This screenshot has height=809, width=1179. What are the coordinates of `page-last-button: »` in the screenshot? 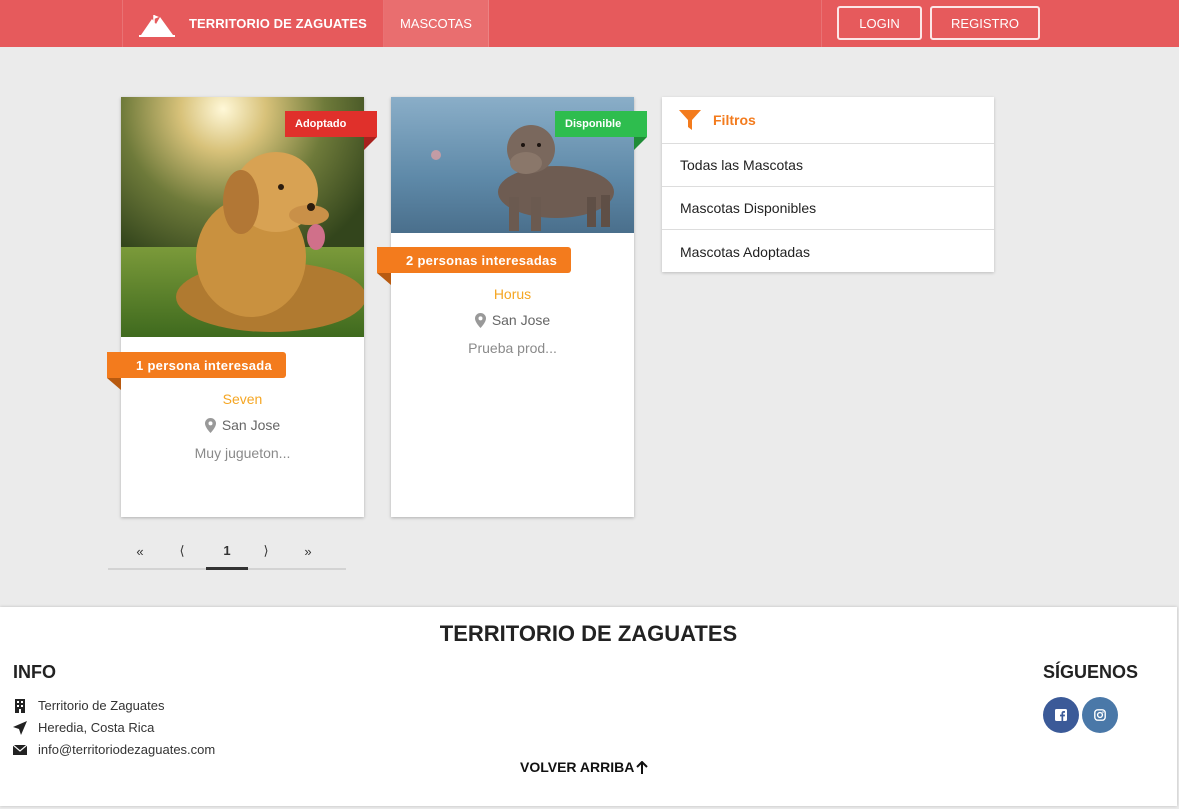 It's located at (308, 551).